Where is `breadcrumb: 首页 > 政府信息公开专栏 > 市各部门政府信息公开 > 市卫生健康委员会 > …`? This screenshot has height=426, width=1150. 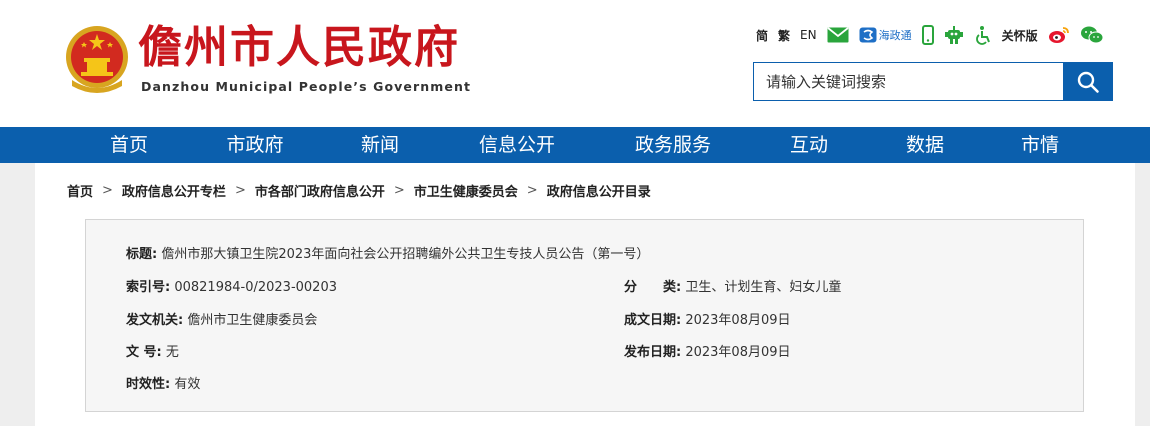 breadcrumb: 首页 > 政府信息公开专栏 > 市各部门政府信息公开 > 市卫生健康委员会 > … is located at coordinates (359, 190).